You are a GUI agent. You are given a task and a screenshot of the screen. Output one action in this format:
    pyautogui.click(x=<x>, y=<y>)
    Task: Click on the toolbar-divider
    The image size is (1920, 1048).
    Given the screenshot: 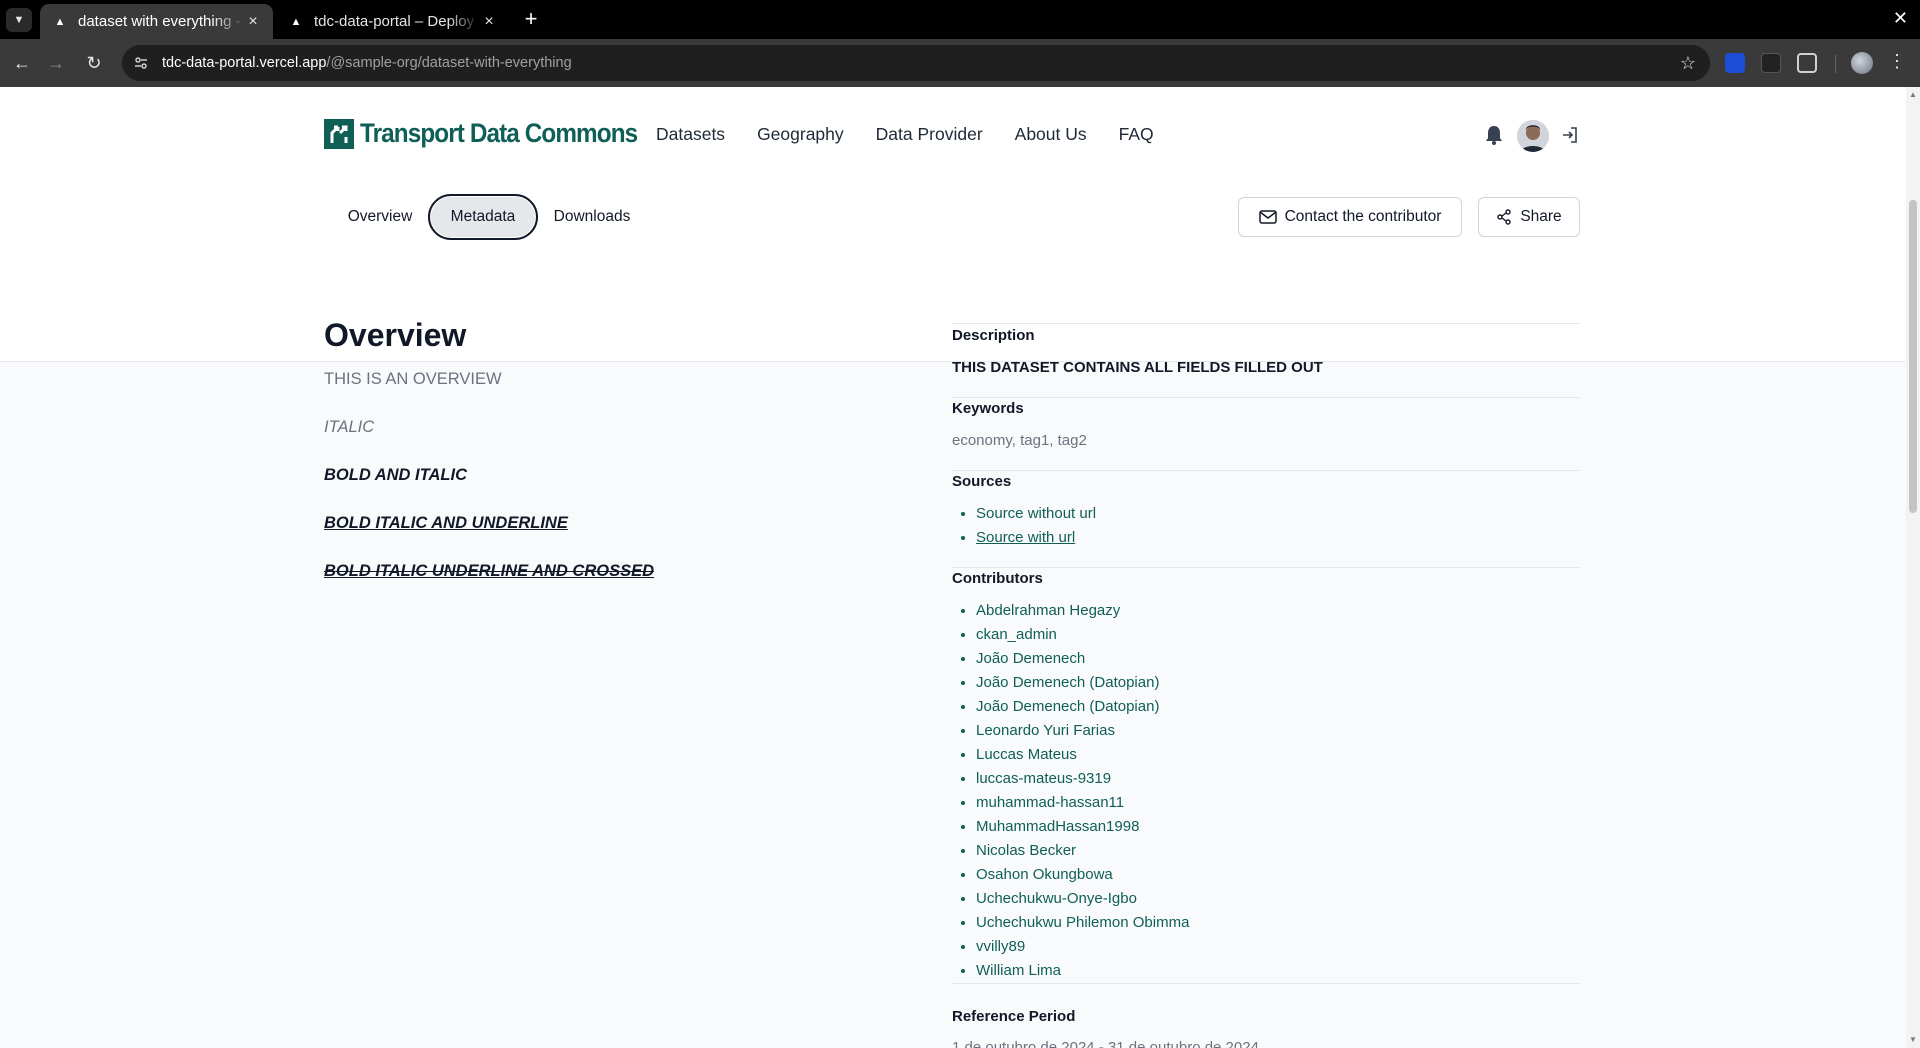 What is the action you would take?
    pyautogui.click(x=1835, y=64)
    